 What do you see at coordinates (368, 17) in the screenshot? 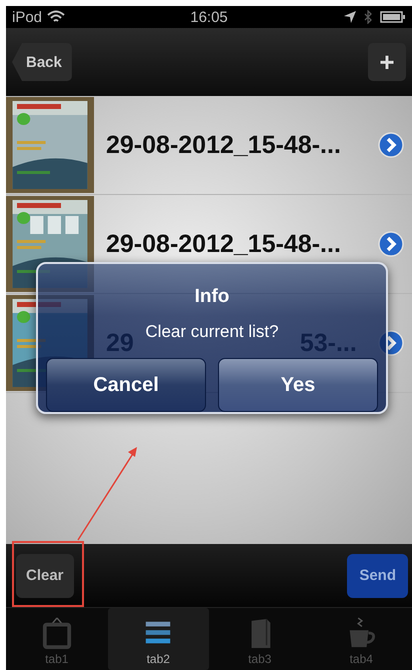
I see `bluetooth-icon` at bounding box center [368, 17].